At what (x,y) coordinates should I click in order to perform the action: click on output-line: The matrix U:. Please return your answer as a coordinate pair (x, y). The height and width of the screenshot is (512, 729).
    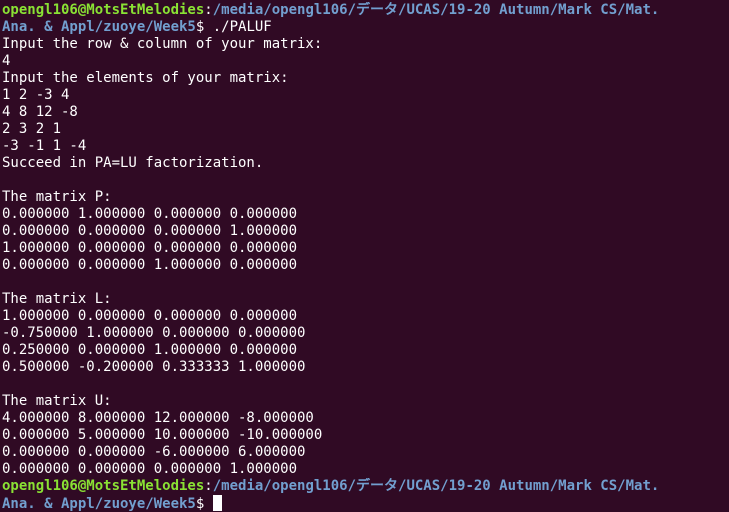
    Looking at the image, I should click on (57, 401).